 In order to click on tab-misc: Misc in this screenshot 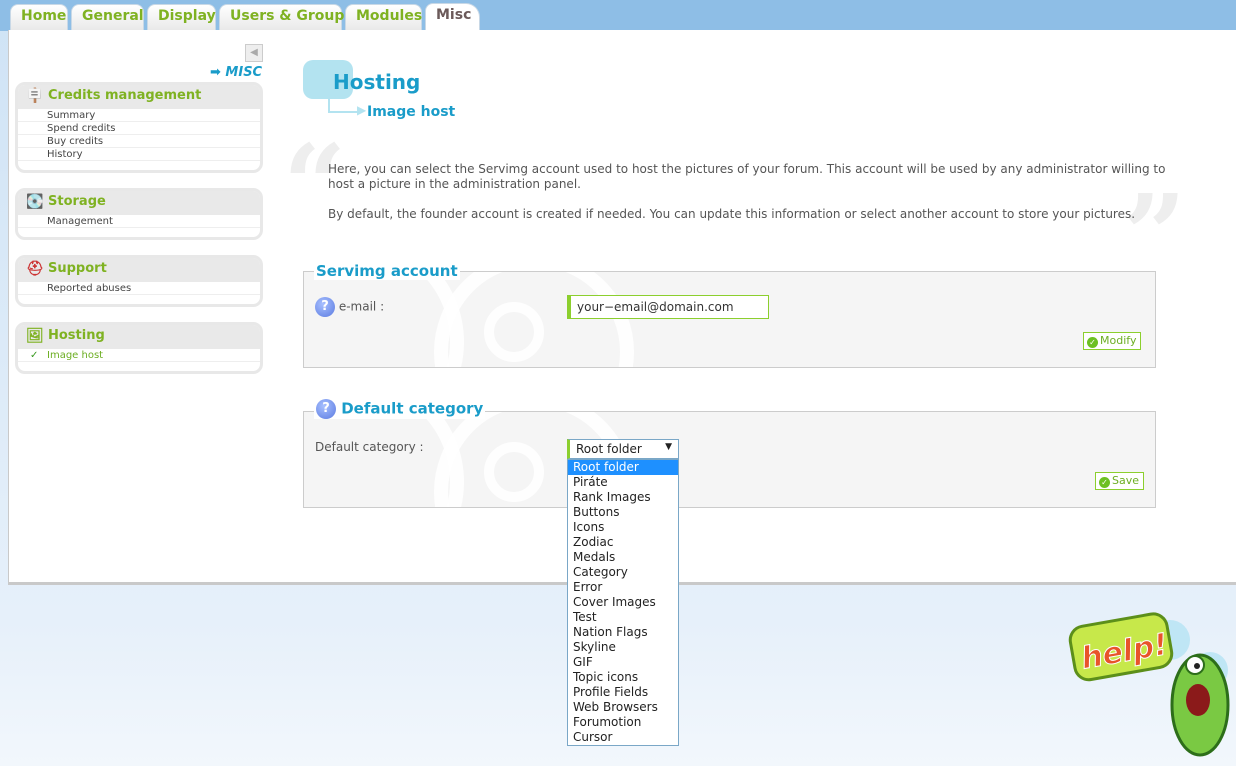, I will do `click(452, 17)`.